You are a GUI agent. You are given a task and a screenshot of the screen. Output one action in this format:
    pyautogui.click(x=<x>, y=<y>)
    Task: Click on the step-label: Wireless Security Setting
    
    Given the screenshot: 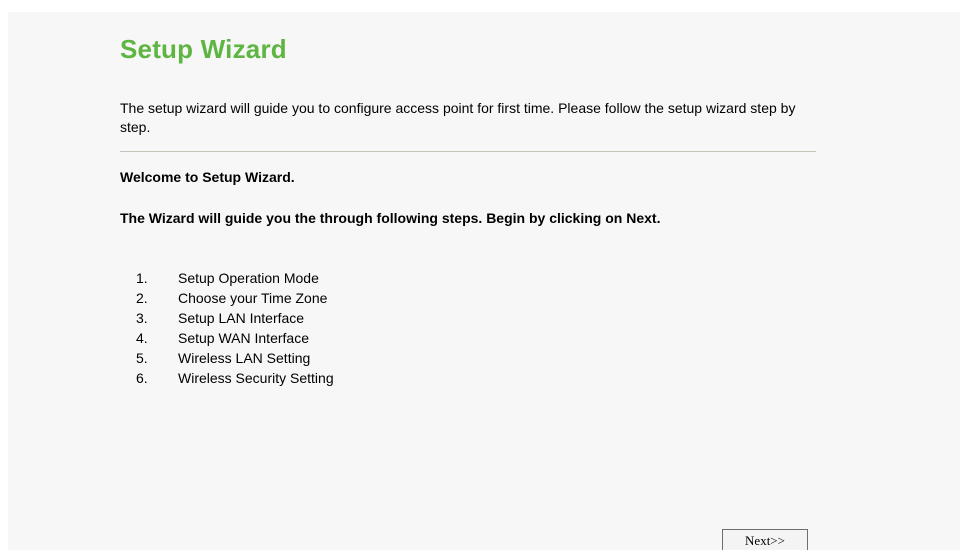 What is the action you would take?
    pyautogui.click(x=256, y=378)
    